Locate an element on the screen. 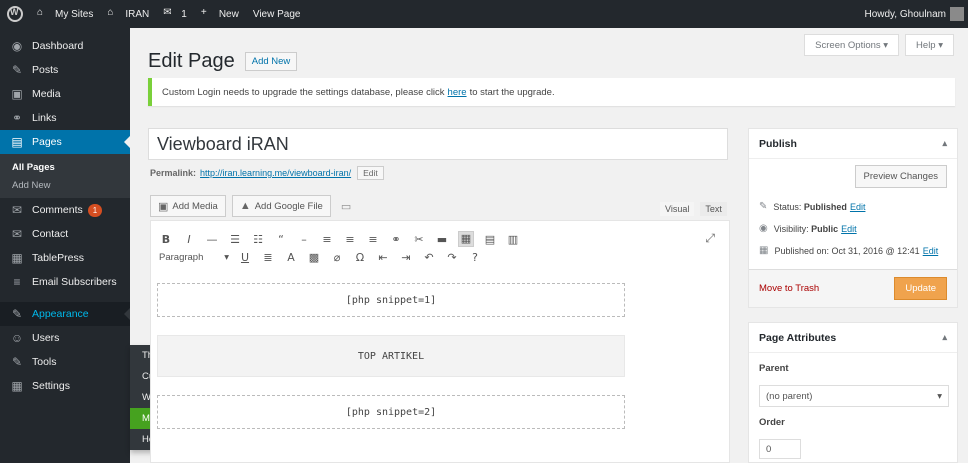  page-heading-row: Edit Page Add New is located at coordinates (223, 61).